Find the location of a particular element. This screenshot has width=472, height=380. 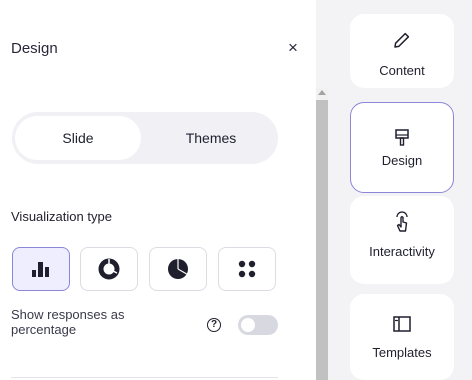

scroll-up-arrow-icon is located at coordinates (322, 92).